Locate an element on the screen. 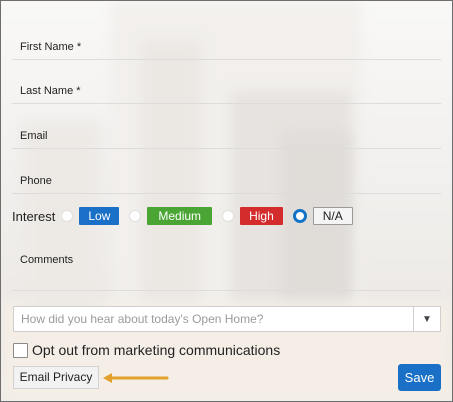 The width and height of the screenshot is (453, 402). comments-label: Comments is located at coordinates (47, 260).